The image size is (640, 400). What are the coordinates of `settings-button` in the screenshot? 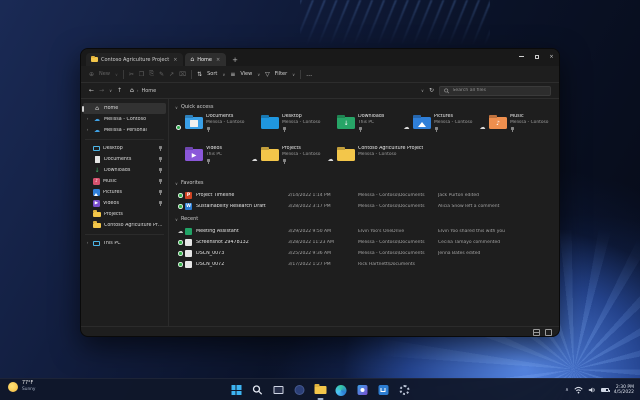 It's located at (404, 390).